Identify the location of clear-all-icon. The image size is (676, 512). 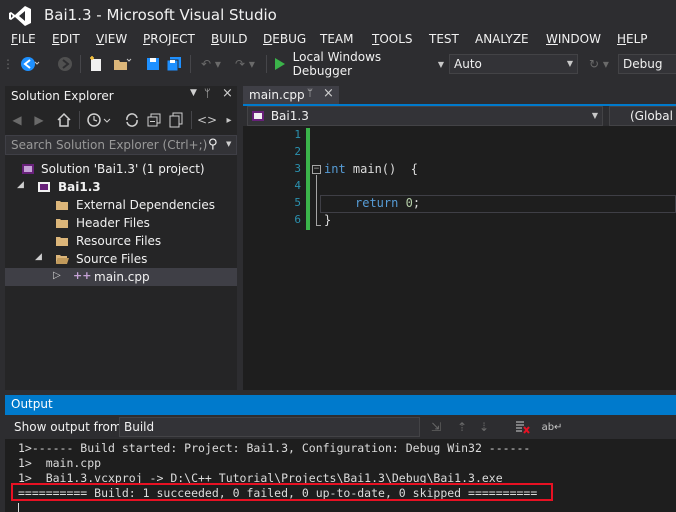
(523, 427).